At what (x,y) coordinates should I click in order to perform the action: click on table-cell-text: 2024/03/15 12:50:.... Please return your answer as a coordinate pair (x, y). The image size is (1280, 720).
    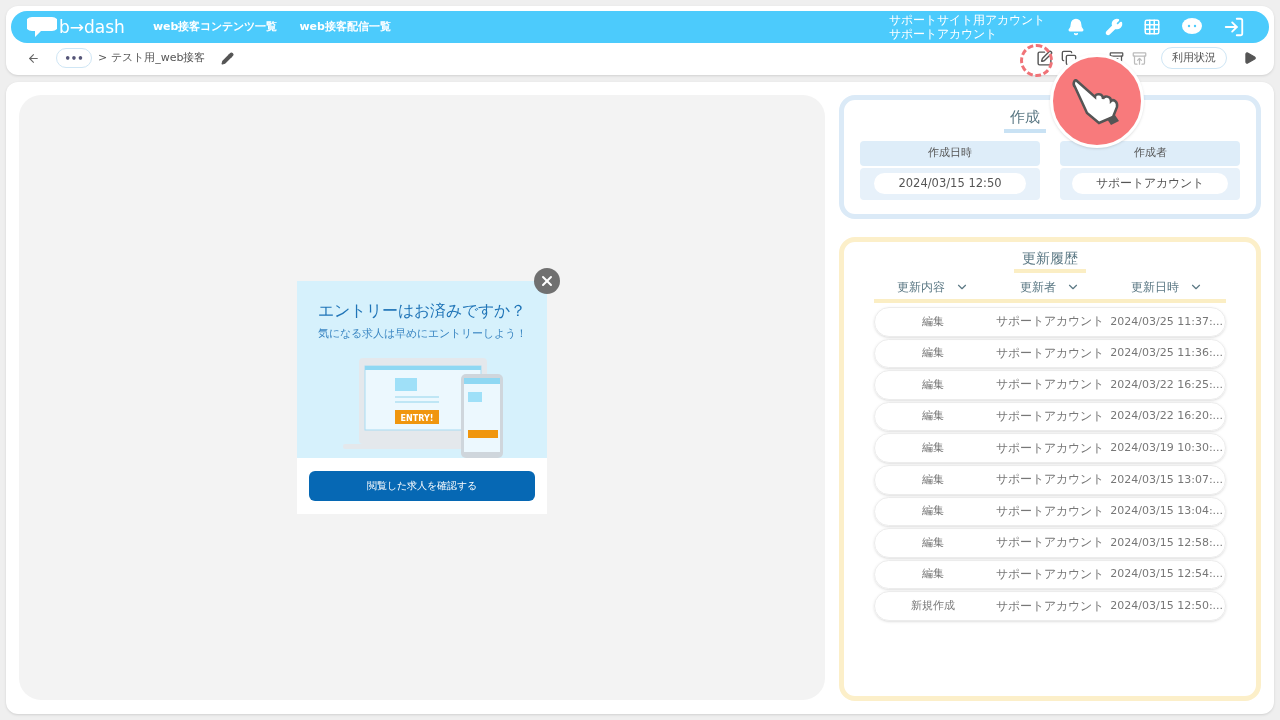
    Looking at the image, I should click on (1167, 605).